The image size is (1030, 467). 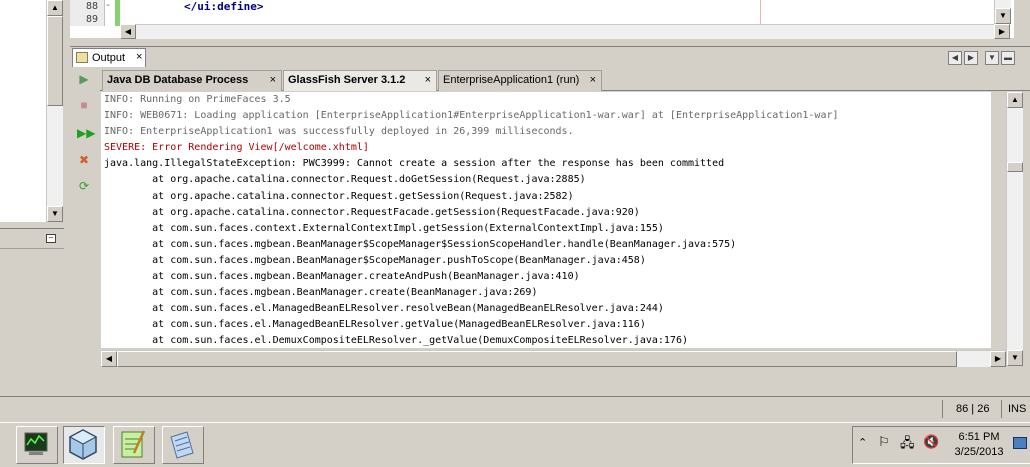 I want to click on tab-java-db: Java DB Database Process ×, so click(x=192, y=80).